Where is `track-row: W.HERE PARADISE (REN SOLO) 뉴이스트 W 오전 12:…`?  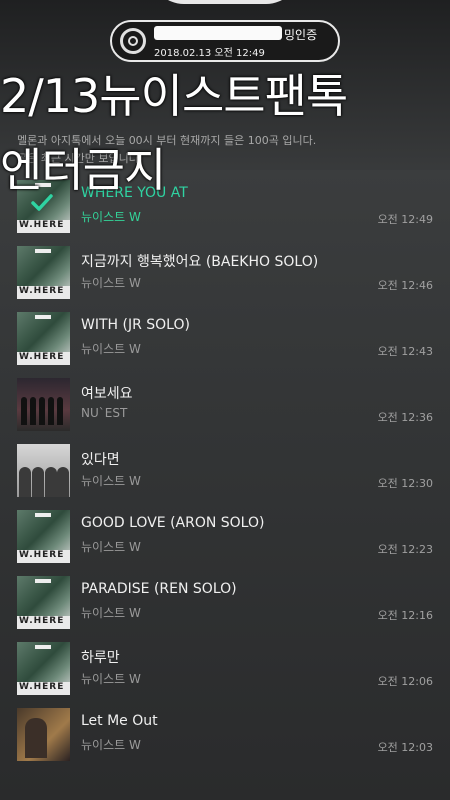
track-row: W.HERE PARADISE (REN SOLO) 뉴이스트 W 오전 12:… is located at coordinates (225, 602).